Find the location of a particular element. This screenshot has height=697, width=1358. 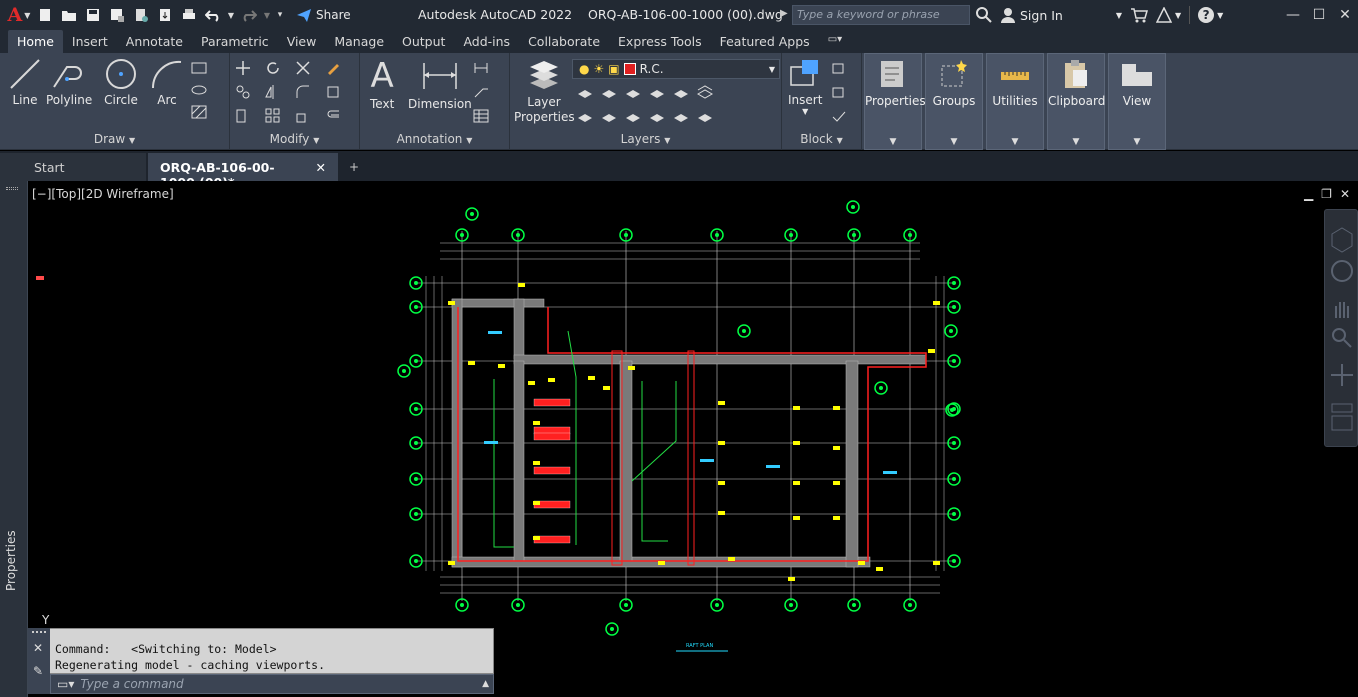

command-customize-icon: ✎ is located at coordinates (38, 671).